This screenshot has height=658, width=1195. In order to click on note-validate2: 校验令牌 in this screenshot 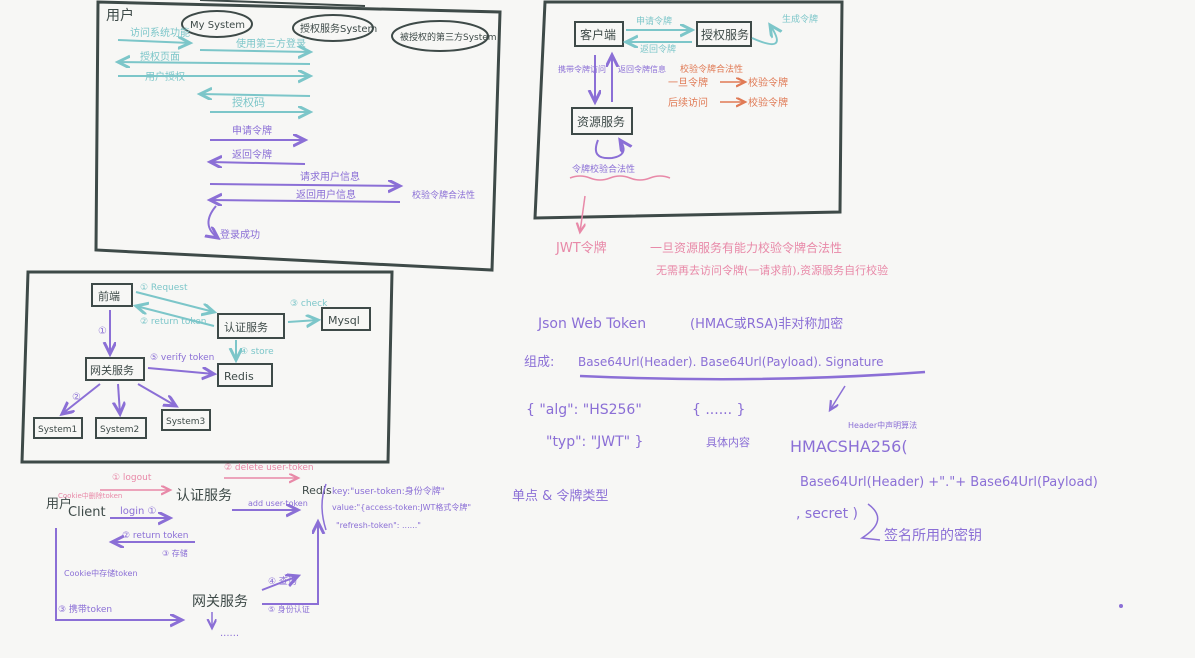, I will do `click(768, 102)`.